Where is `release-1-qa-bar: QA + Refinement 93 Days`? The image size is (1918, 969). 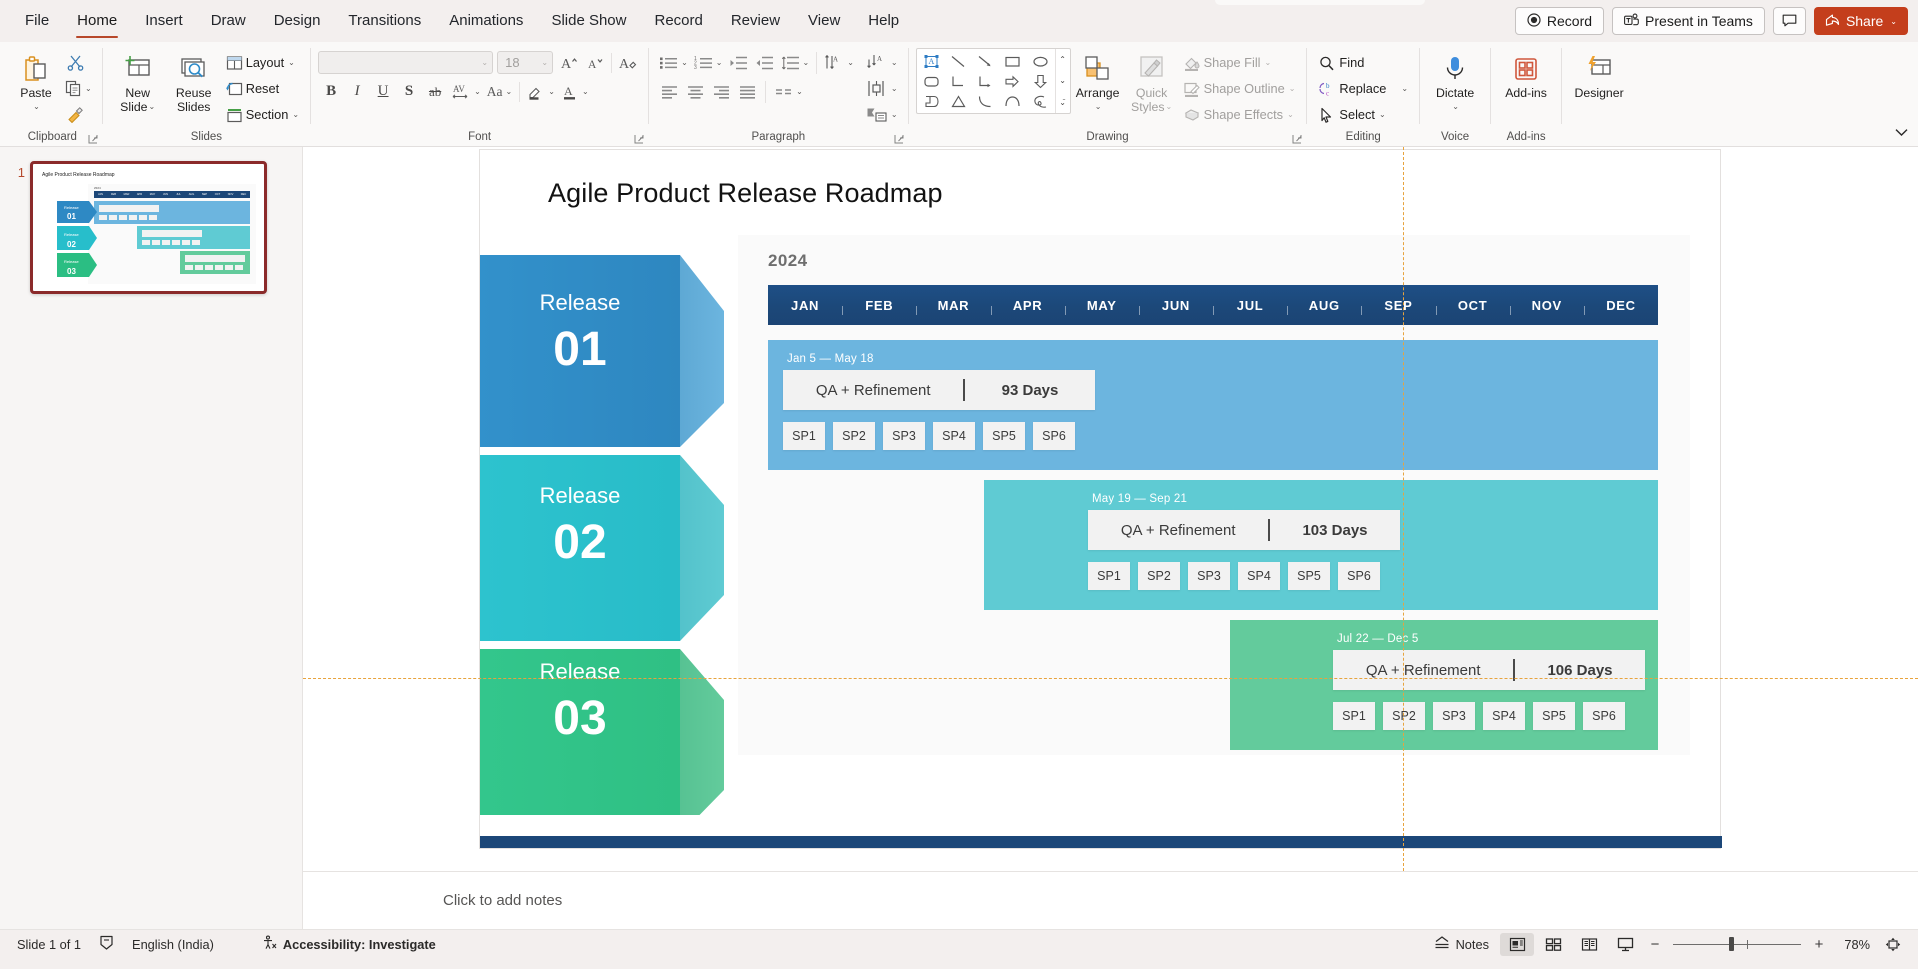 release-1-qa-bar: QA + Refinement 93 Days is located at coordinates (939, 390).